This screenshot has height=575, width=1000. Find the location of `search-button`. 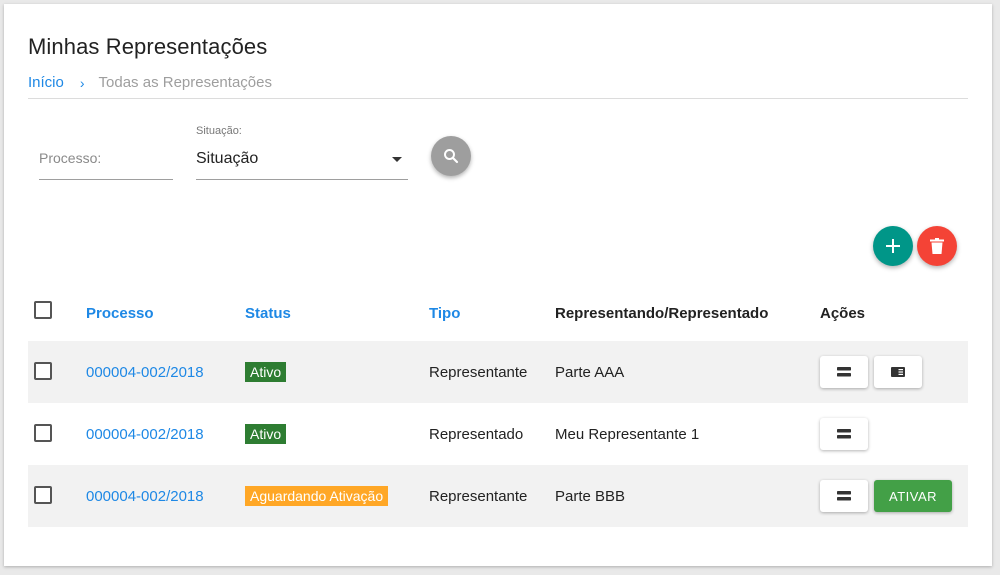

search-button is located at coordinates (451, 156).